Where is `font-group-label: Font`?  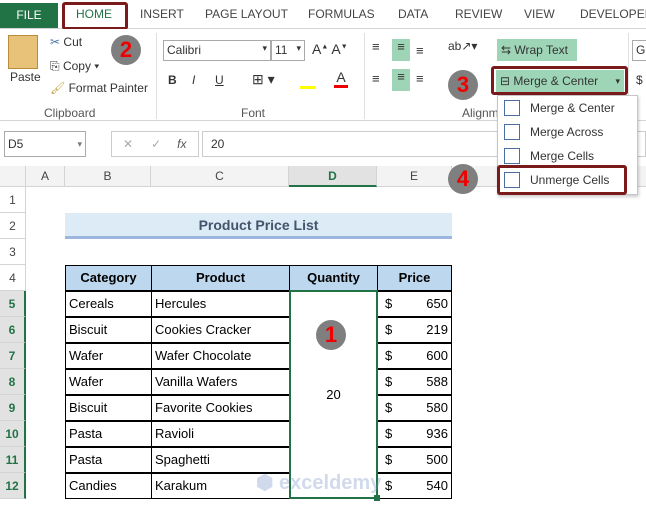
font-group-label: Font is located at coordinates (253, 113).